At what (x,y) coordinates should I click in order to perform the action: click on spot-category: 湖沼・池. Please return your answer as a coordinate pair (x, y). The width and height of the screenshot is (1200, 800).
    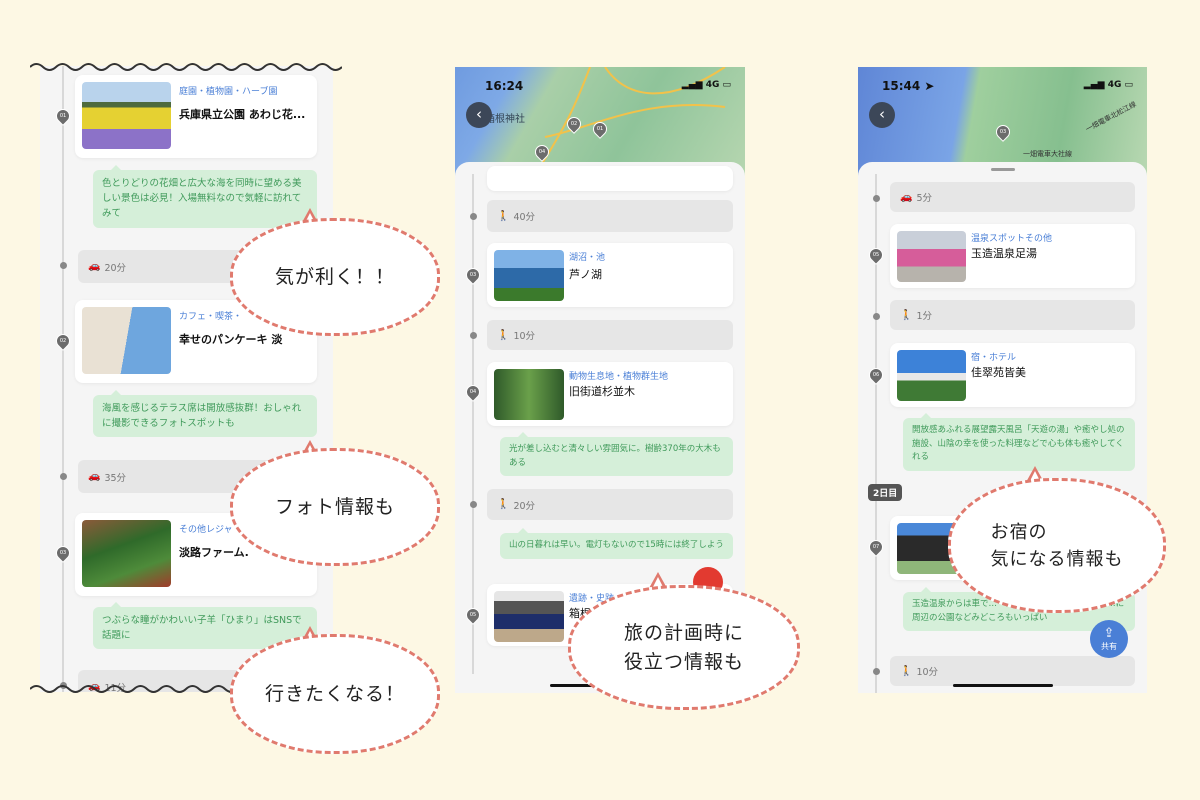
    Looking at the image, I should click on (587, 258).